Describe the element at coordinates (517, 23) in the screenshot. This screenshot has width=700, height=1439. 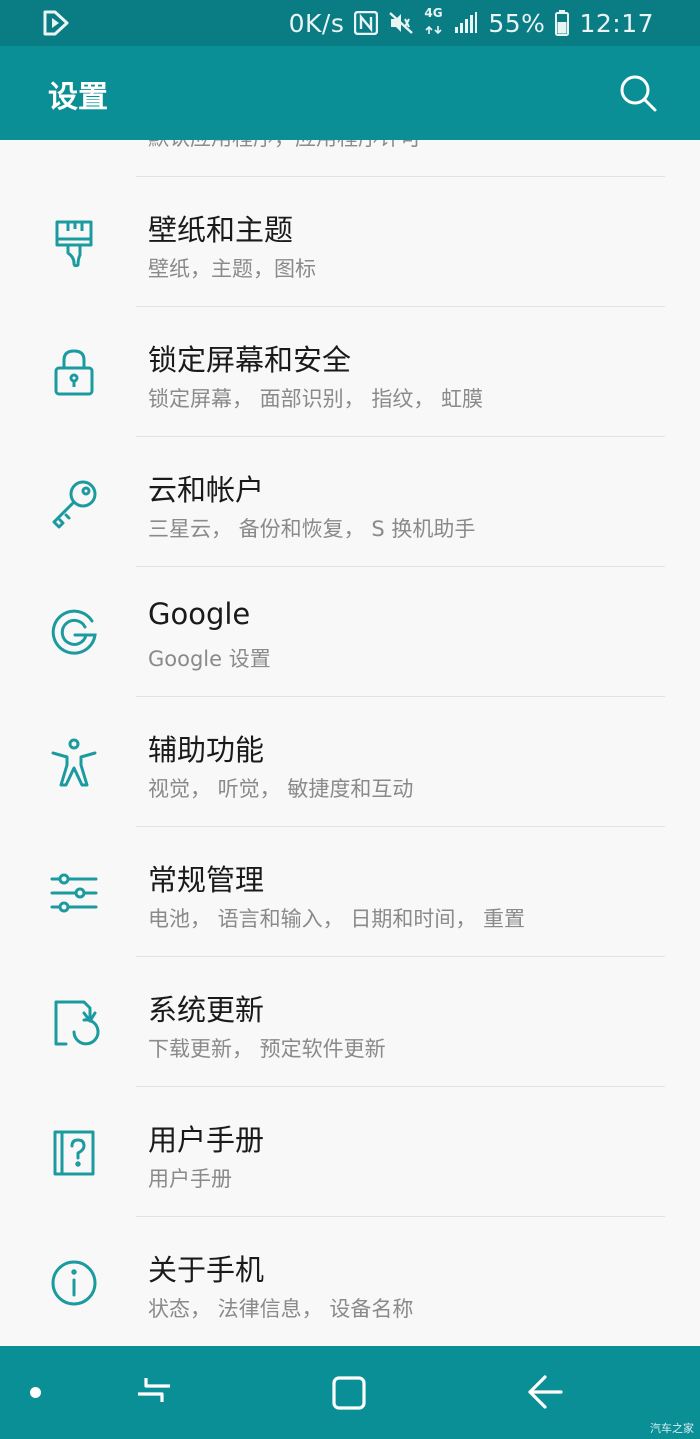
I see `battery-percent: 55%` at that location.